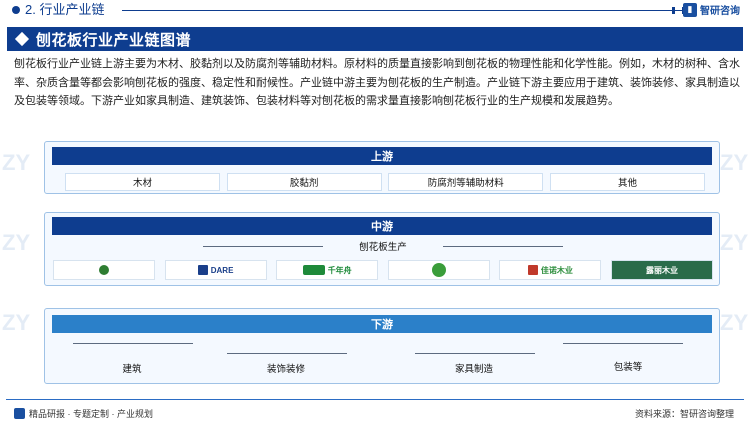 This screenshot has height=423, width=750. I want to click on upstream-items: 木材 胶黏剂 防腐剂等辅助材料 其他, so click(385, 182).